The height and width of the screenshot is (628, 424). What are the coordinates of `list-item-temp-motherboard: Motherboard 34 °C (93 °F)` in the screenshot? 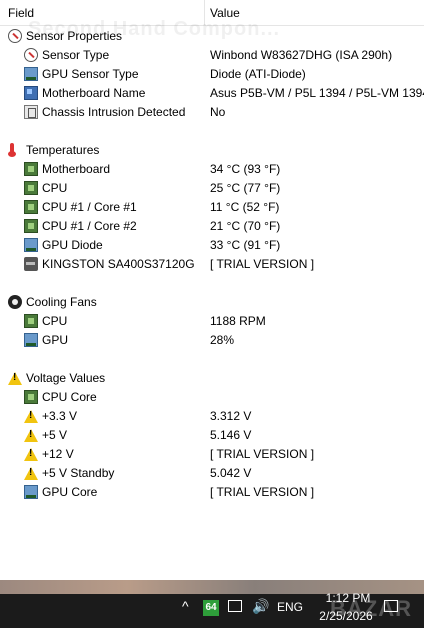 It's located at (212, 169).